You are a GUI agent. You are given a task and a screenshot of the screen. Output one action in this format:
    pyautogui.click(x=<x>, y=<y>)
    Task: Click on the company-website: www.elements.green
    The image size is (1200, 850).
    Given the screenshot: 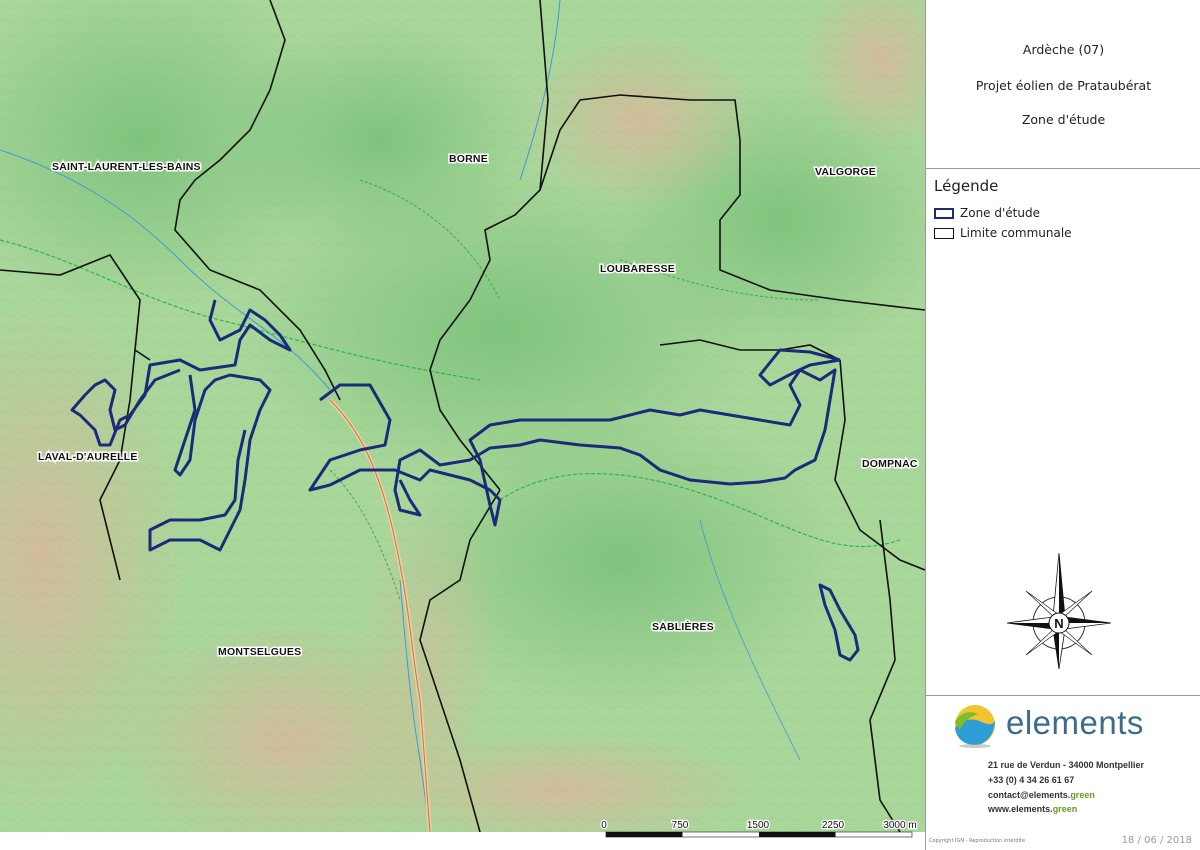 What is the action you would take?
    pyautogui.click(x=1032, y=809)
    